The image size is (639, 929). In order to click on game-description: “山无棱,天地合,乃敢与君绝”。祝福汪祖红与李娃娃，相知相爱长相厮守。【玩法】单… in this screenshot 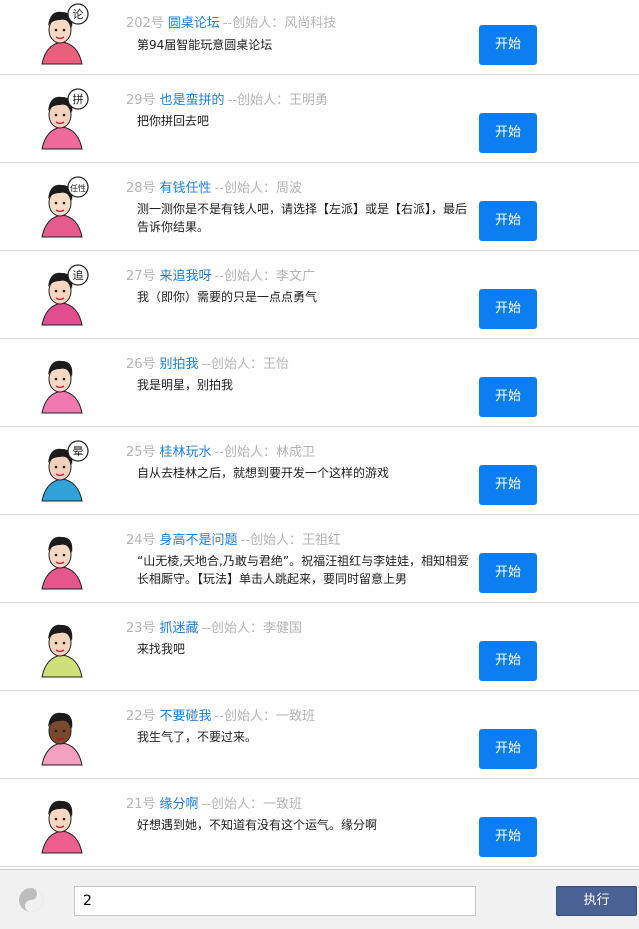, I will do `click(303, 570)`.